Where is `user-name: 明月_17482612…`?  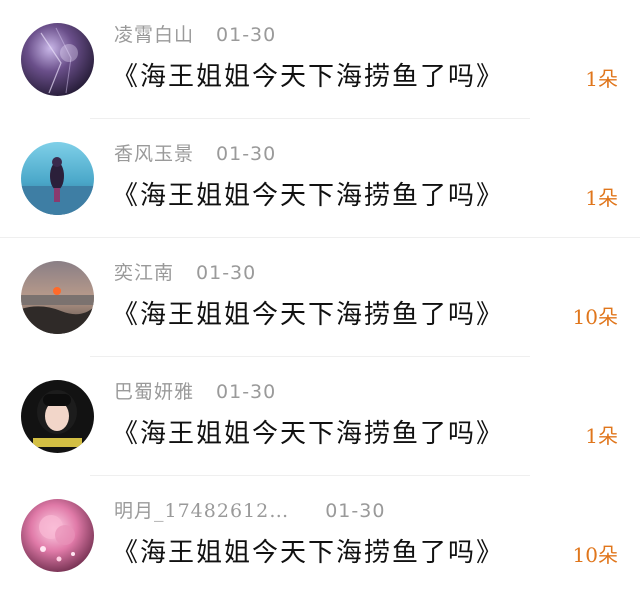 user-name: 明月_17482612… is located at coordinates (201, 511).